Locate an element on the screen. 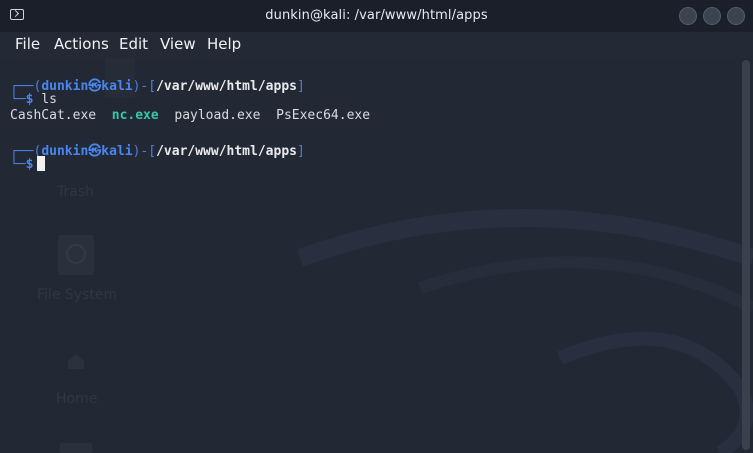 Image resolution: width=753 pixels, height=453 pixels. menu-actions: Actions is located at coordinates (81, 44).